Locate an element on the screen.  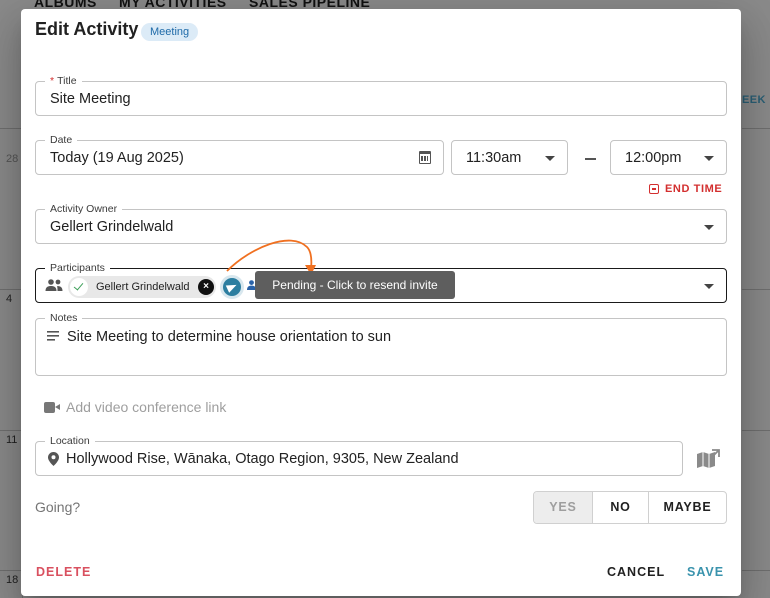
start-time-value: 11:30am is located at coordinates (493, 158).